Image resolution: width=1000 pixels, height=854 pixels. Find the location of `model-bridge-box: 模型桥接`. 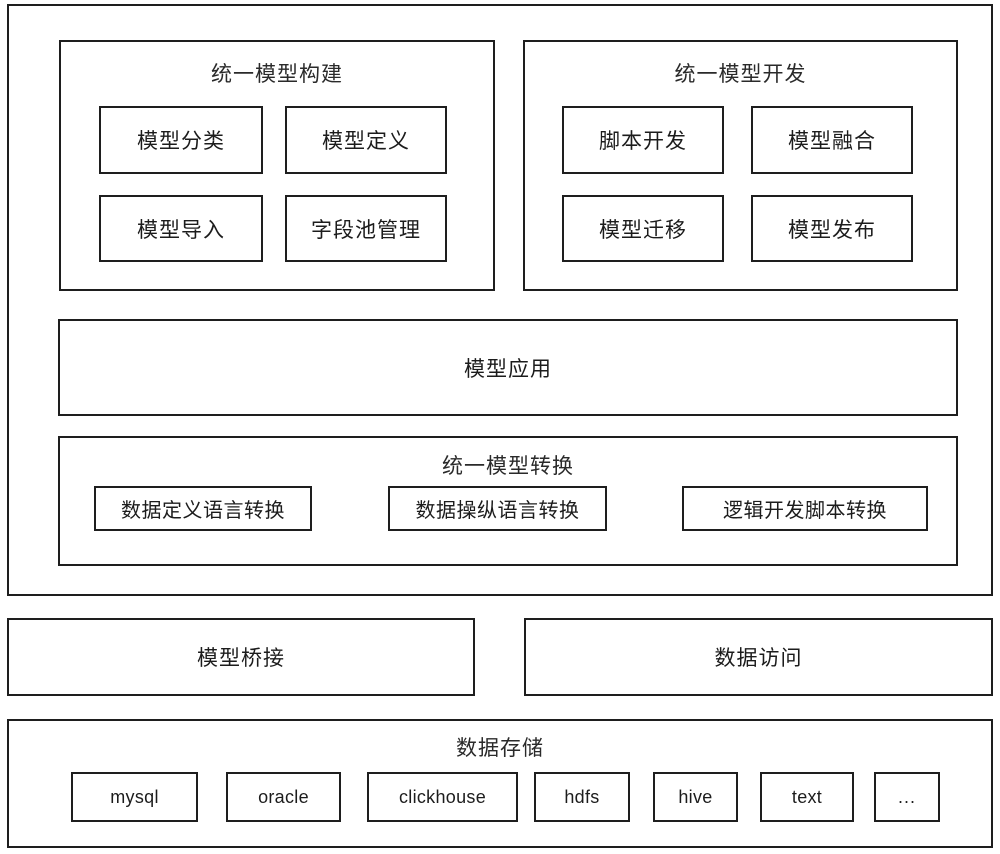

model-bridge-box: 模型桥接 is located at coordinates (241, 657).